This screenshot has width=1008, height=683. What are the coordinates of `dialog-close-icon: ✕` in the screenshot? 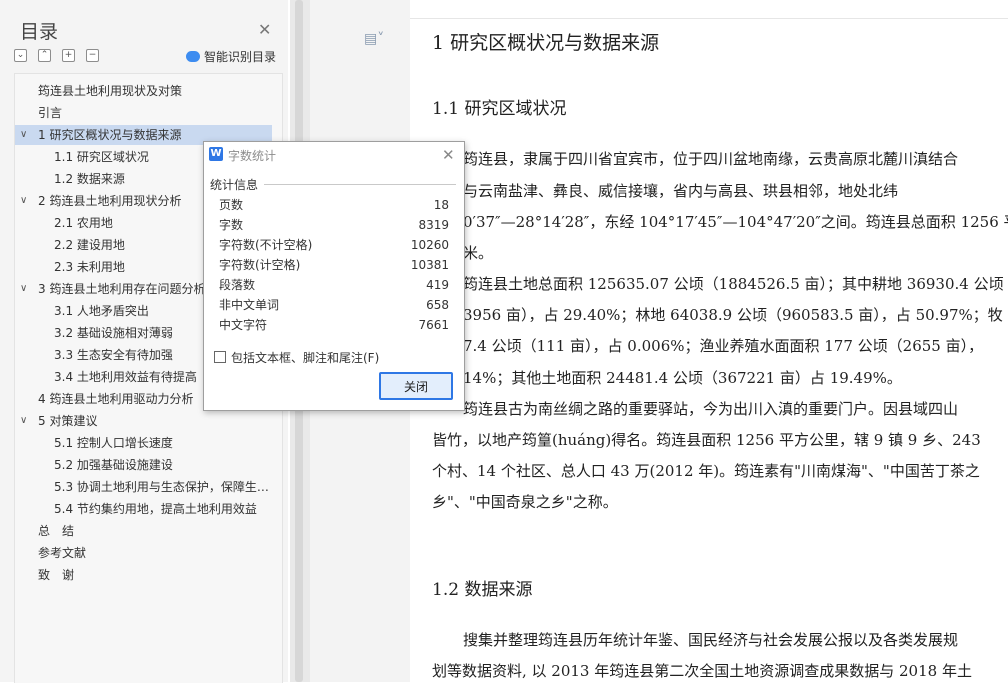 It's located at (448, 155).